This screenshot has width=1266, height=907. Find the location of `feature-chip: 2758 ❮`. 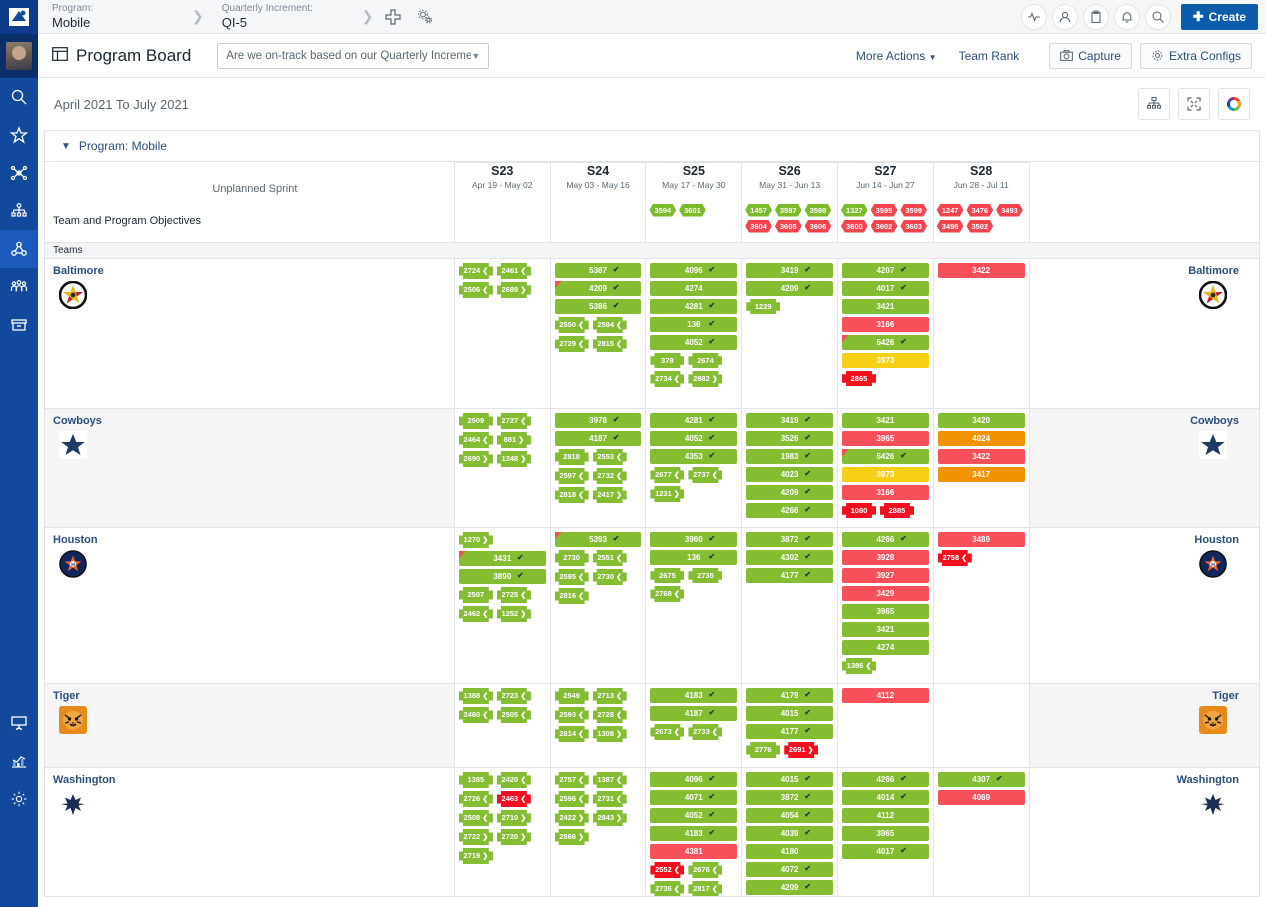

feature-chip: 2758 ❮ is located at coordinates (954, 558).